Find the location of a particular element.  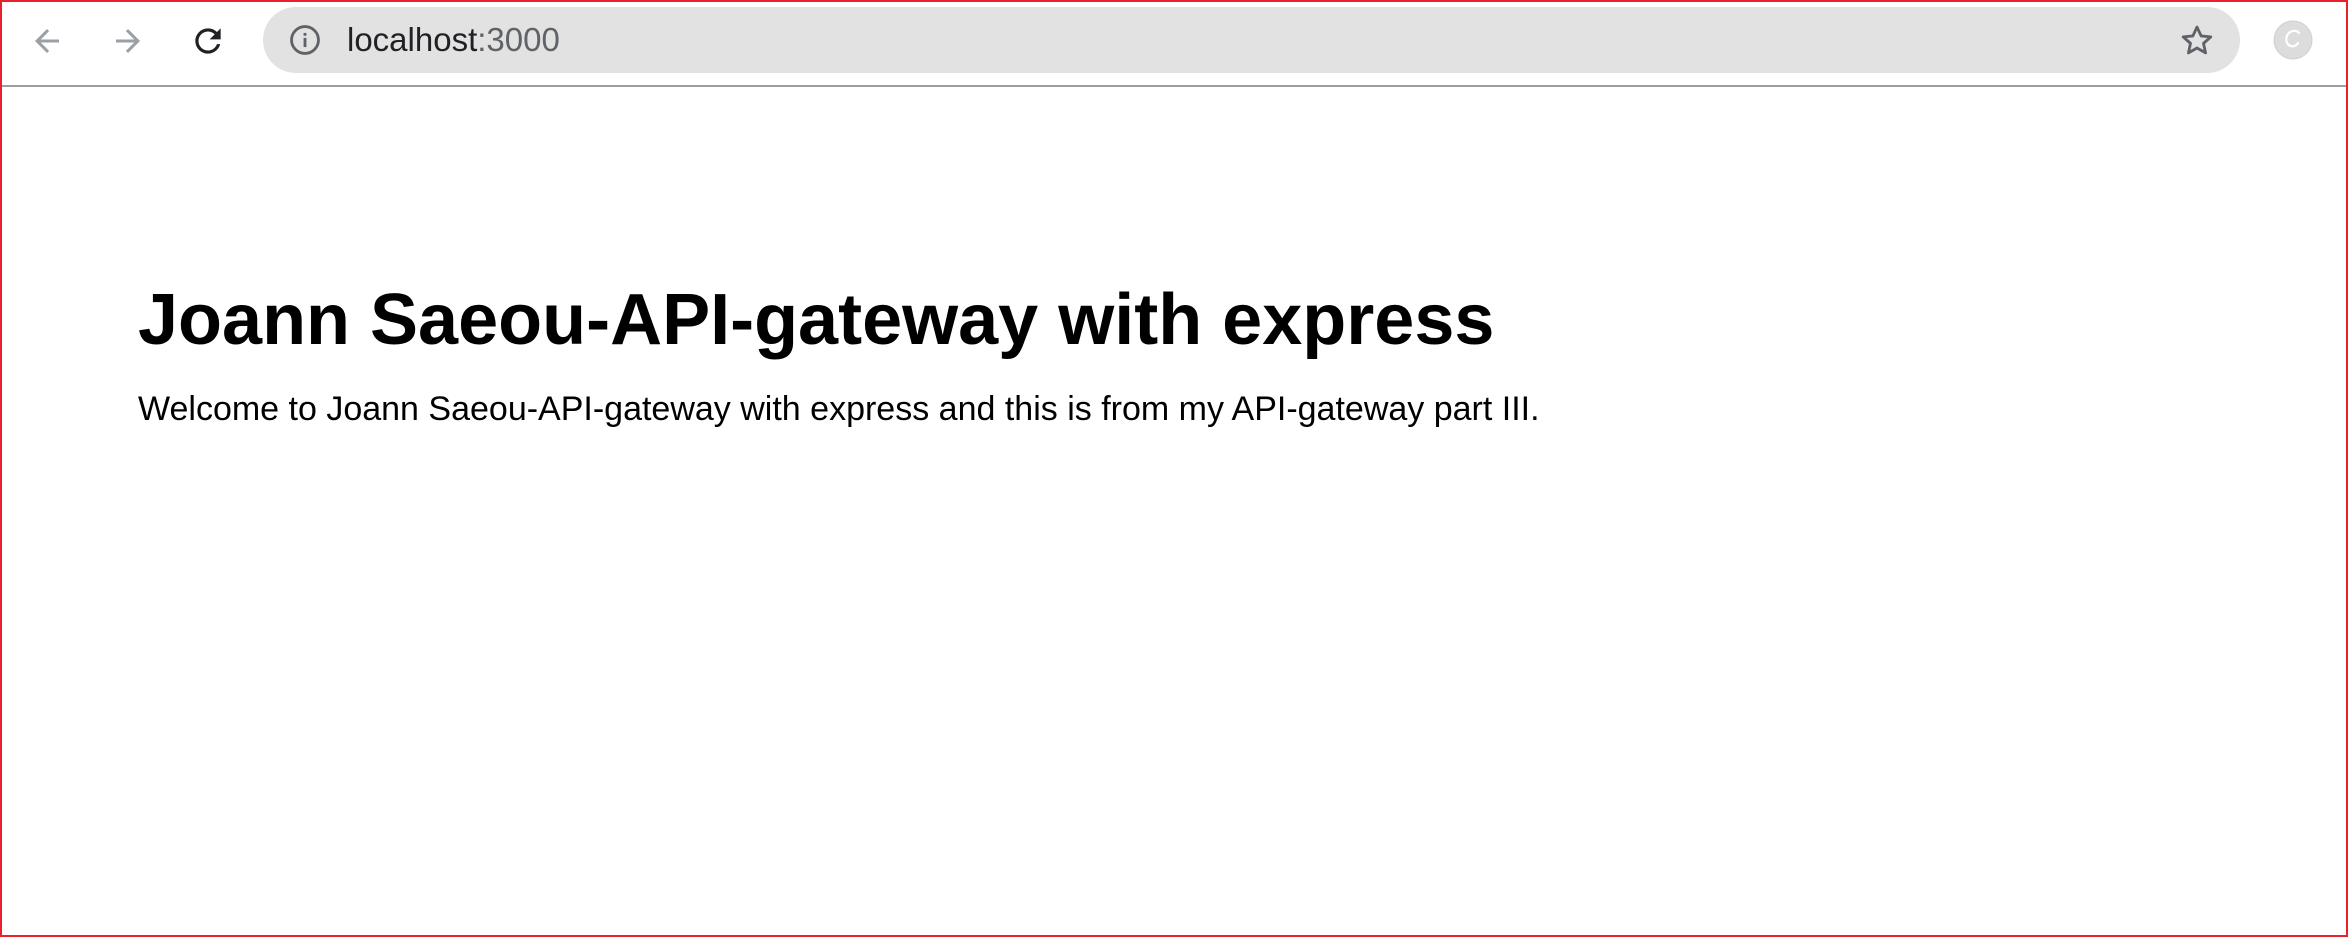

url-host: localhost is located at coordinates (412, 39).